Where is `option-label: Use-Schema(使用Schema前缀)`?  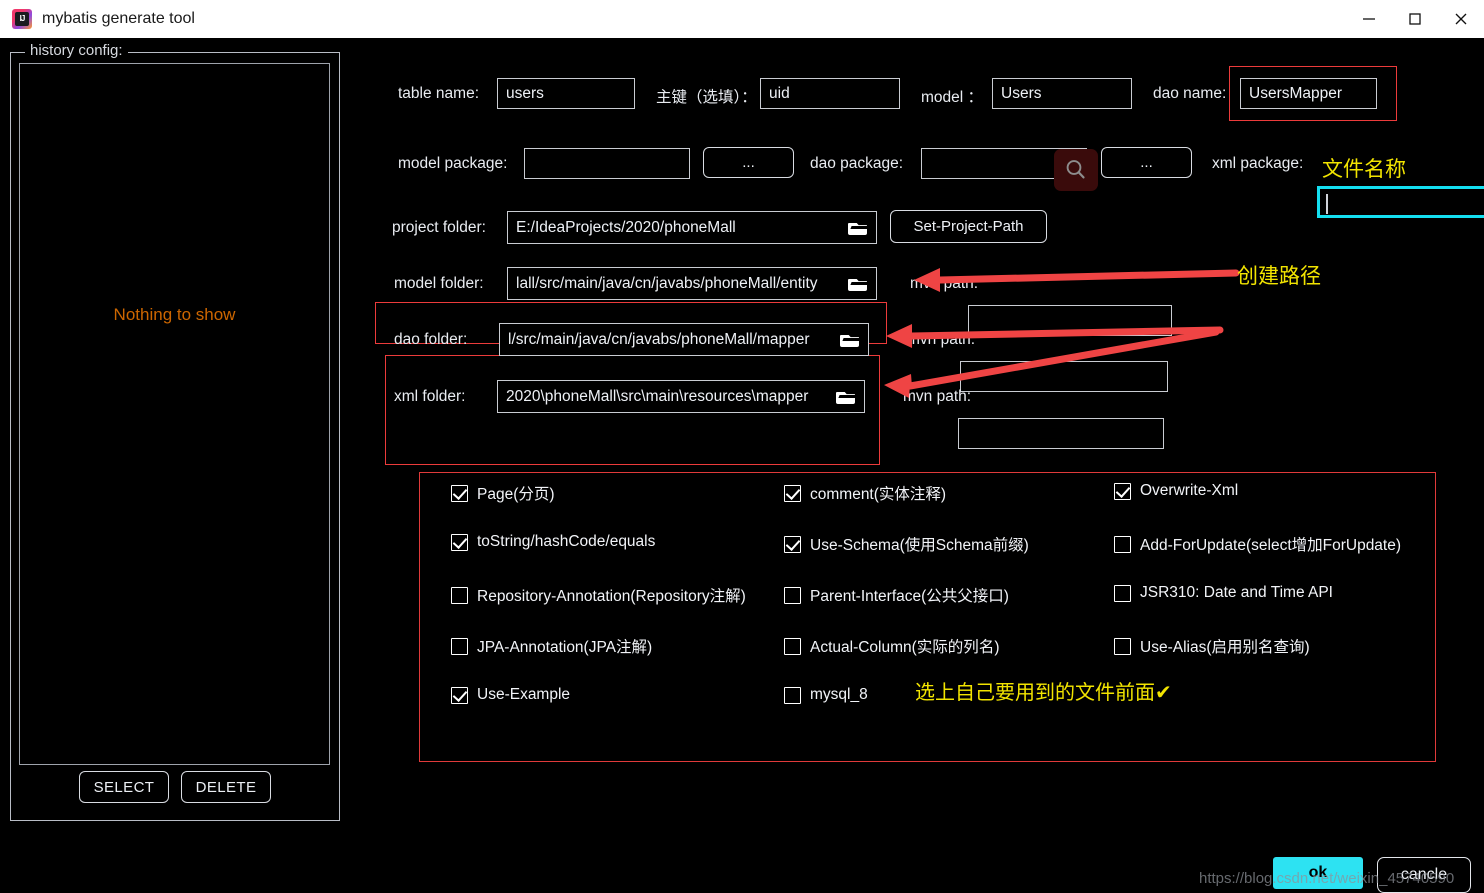
option-label: Use-Schema(使用Schema前缀) is located at coordinates (919, 545).